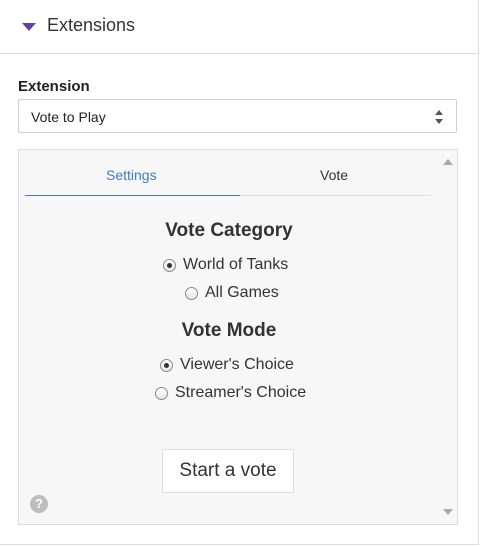  What do you see at coordinates (237, 364) in the screenshot?
I see `radio-label: Viewer's Choice` at bounding box center [237, 364].